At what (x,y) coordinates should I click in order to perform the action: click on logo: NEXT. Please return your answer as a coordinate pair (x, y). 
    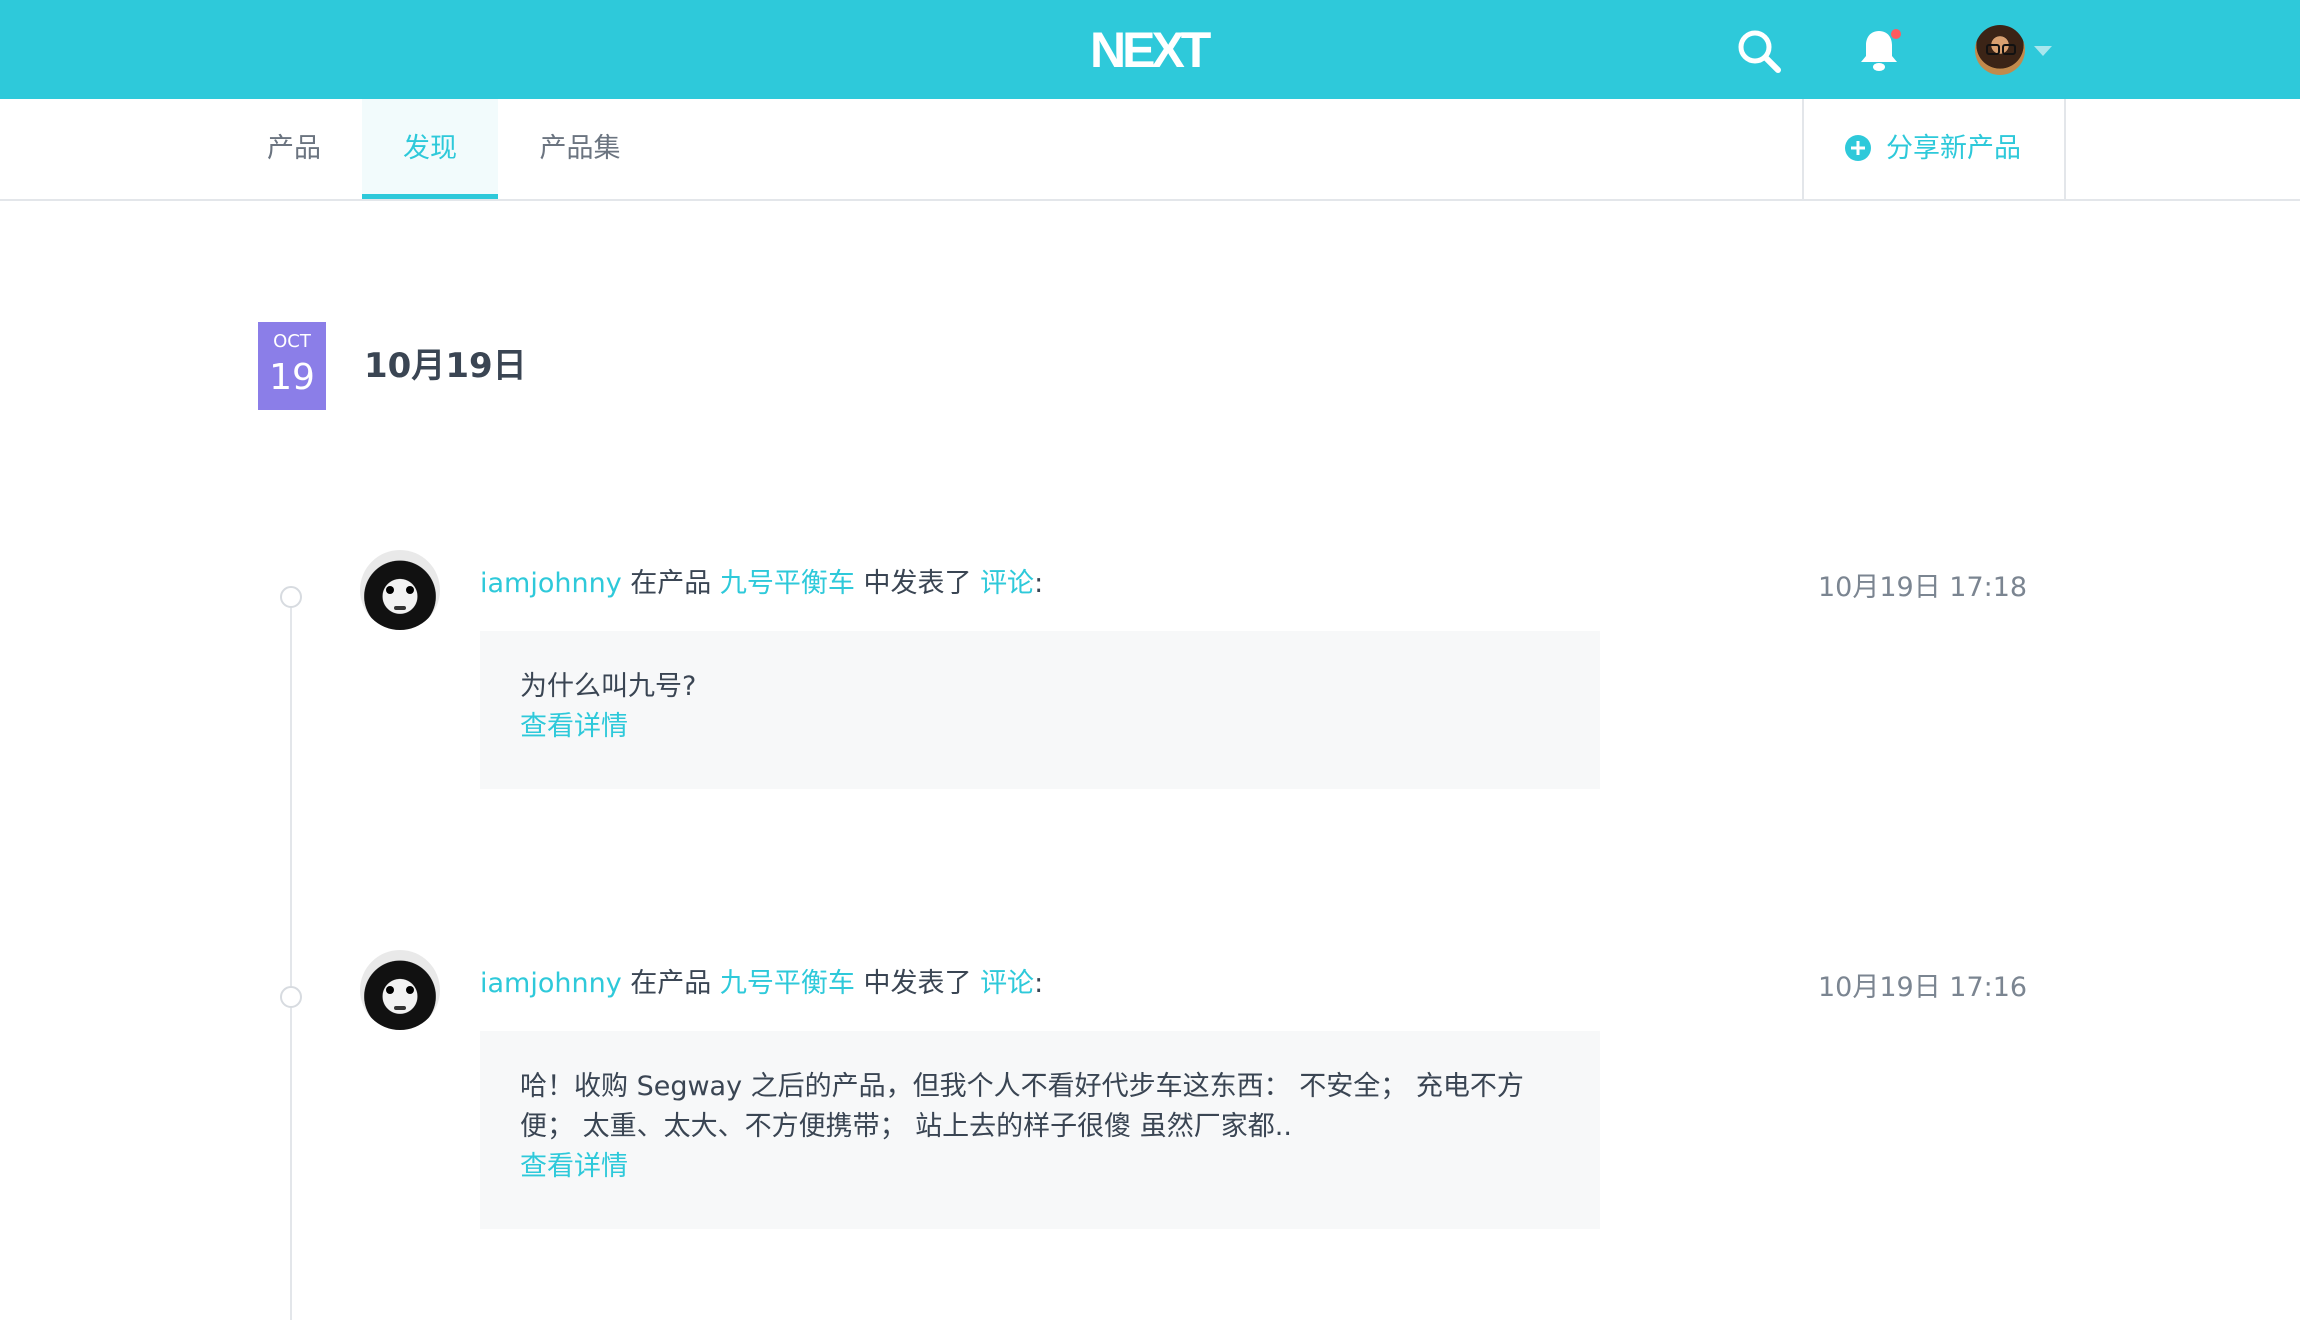
    Looking at the image, I should click on (1150, 50).